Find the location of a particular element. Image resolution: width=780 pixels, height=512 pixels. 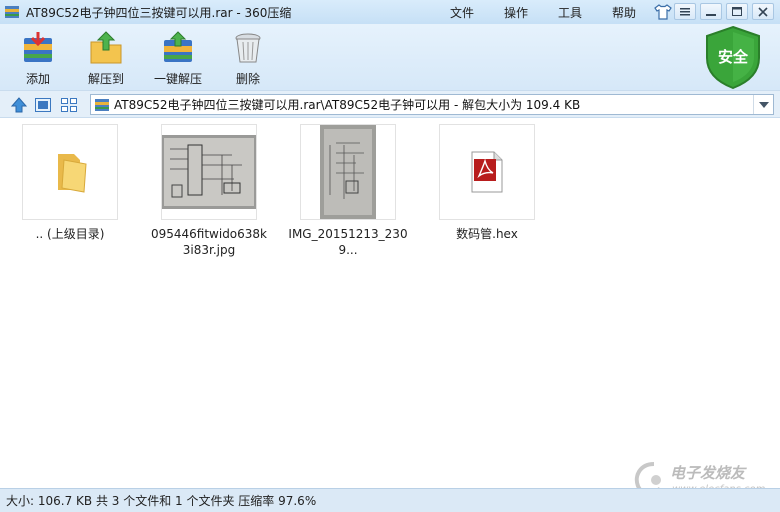

minimize-button is located at coordinates (711, 11).